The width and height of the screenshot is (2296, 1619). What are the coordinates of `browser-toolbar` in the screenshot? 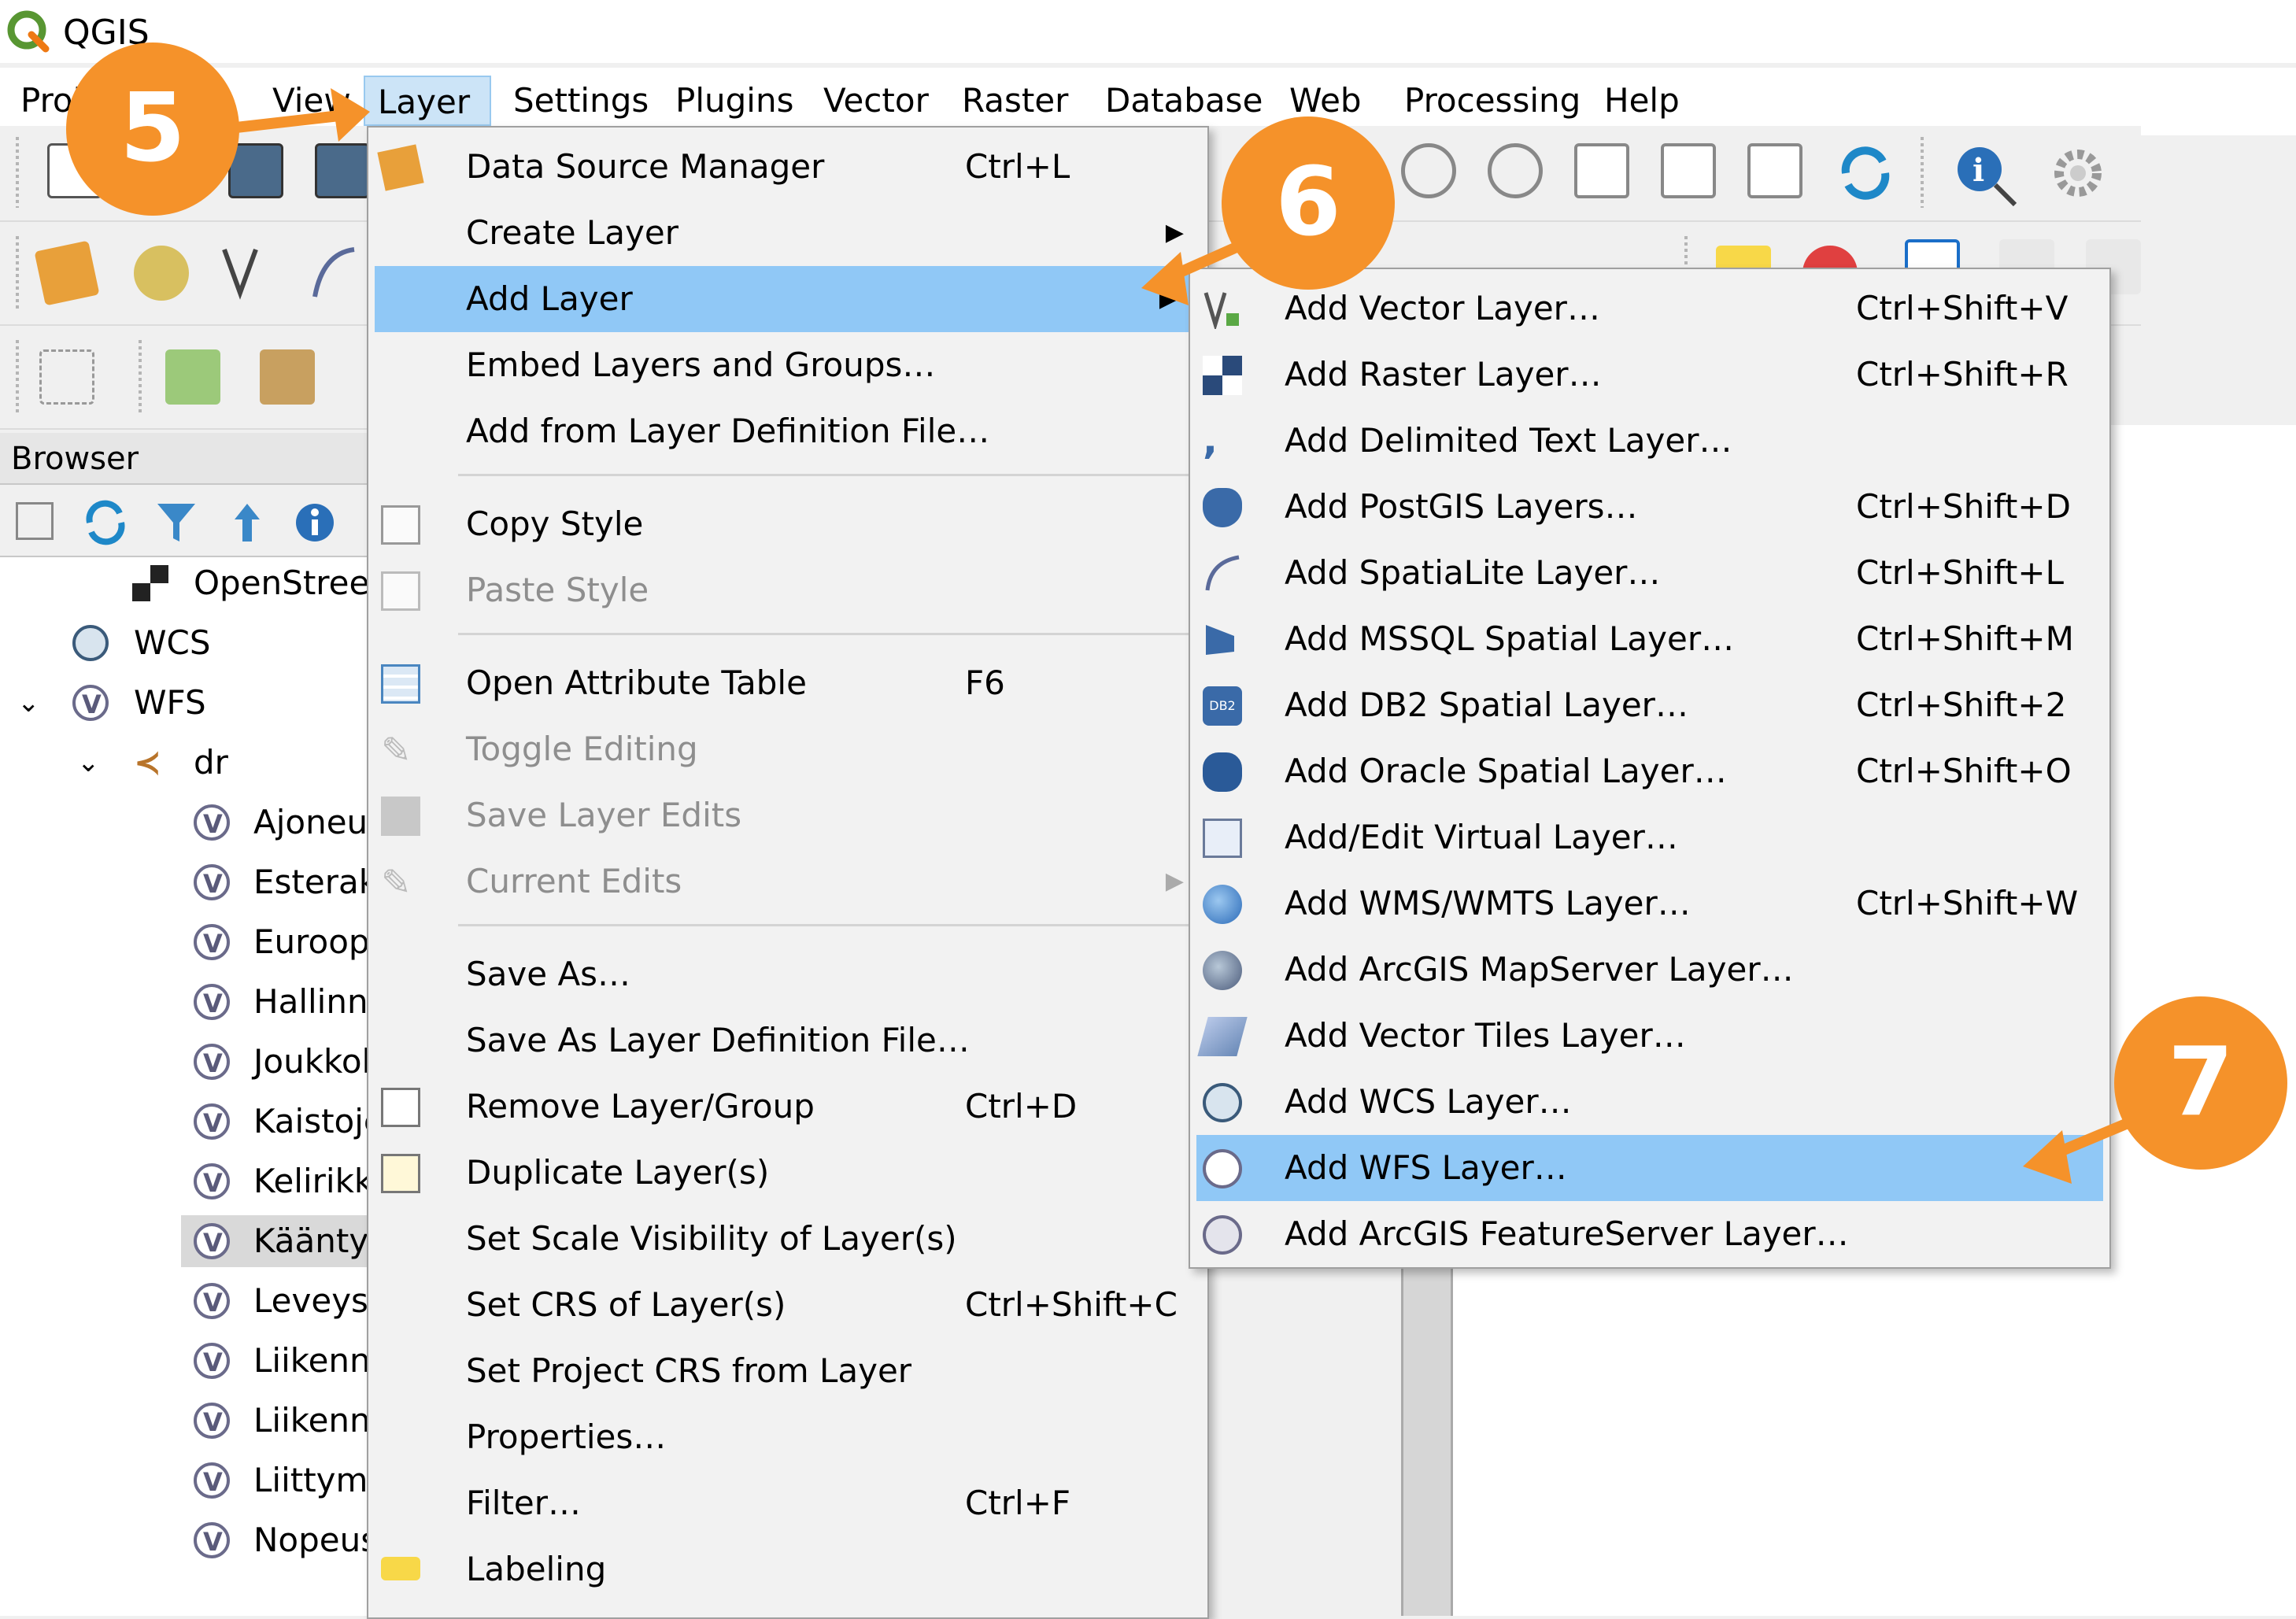 It's located at (184, 521).